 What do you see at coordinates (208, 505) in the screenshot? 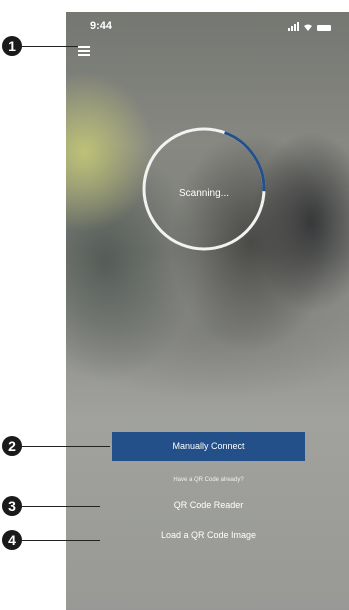
I see `qr-code-reader-link: QR Code Reader` at bounding box center [208, 505].